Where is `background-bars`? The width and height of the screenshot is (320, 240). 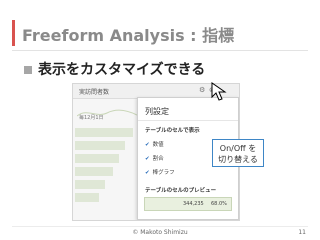 background-bars is located at coordinates (104, 172).